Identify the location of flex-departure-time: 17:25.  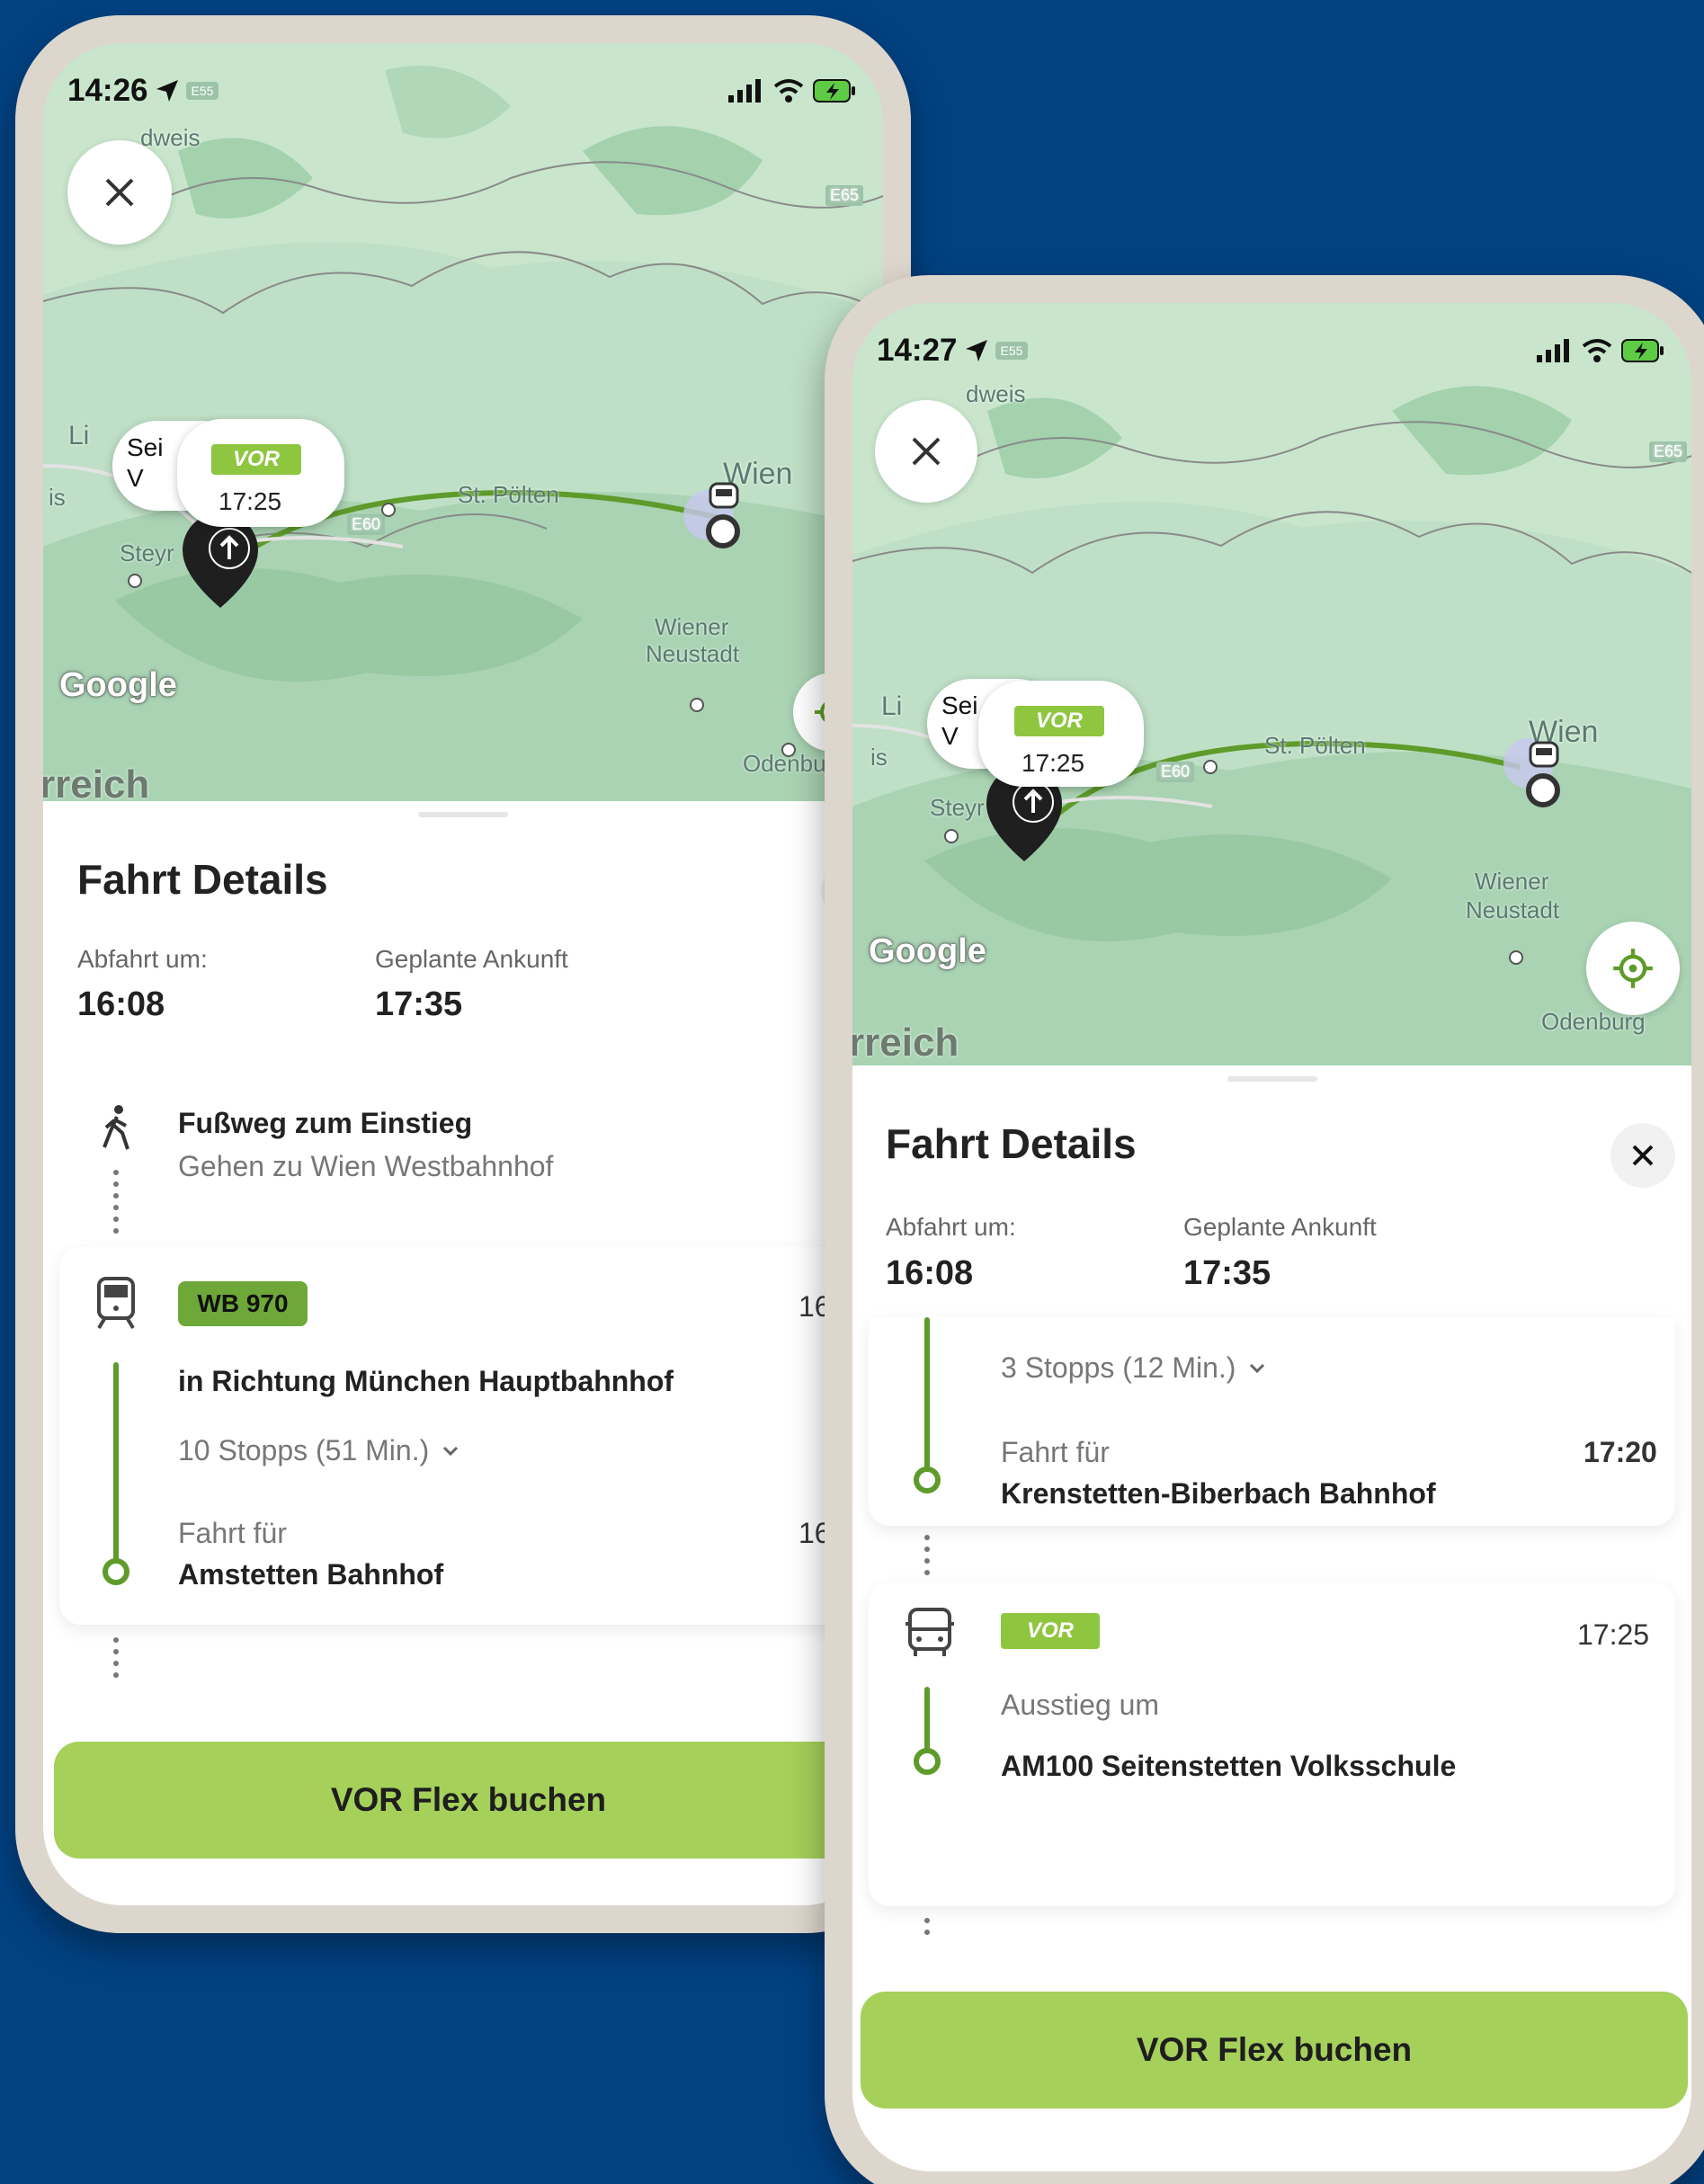
(1613, 1634).